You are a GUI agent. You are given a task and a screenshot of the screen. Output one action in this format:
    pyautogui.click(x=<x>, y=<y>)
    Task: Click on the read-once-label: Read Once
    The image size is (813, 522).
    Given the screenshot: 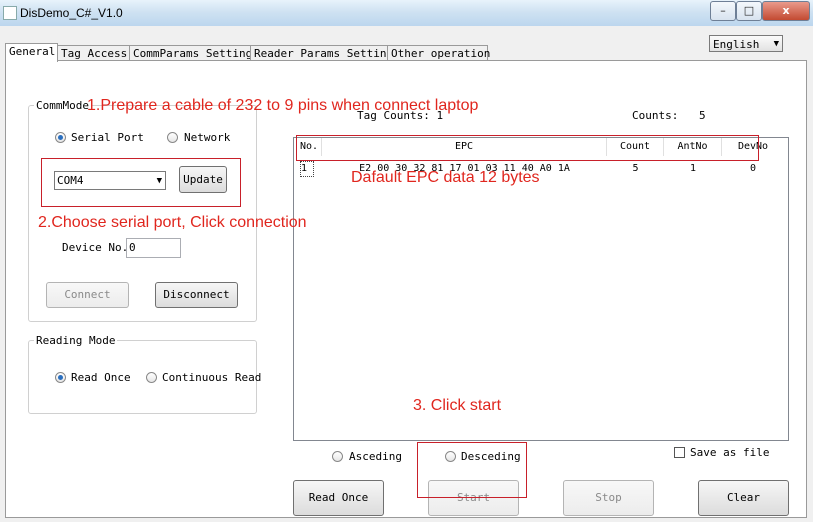 What is the action you would take?
    pyautogui.click(x=101, y=377)
    